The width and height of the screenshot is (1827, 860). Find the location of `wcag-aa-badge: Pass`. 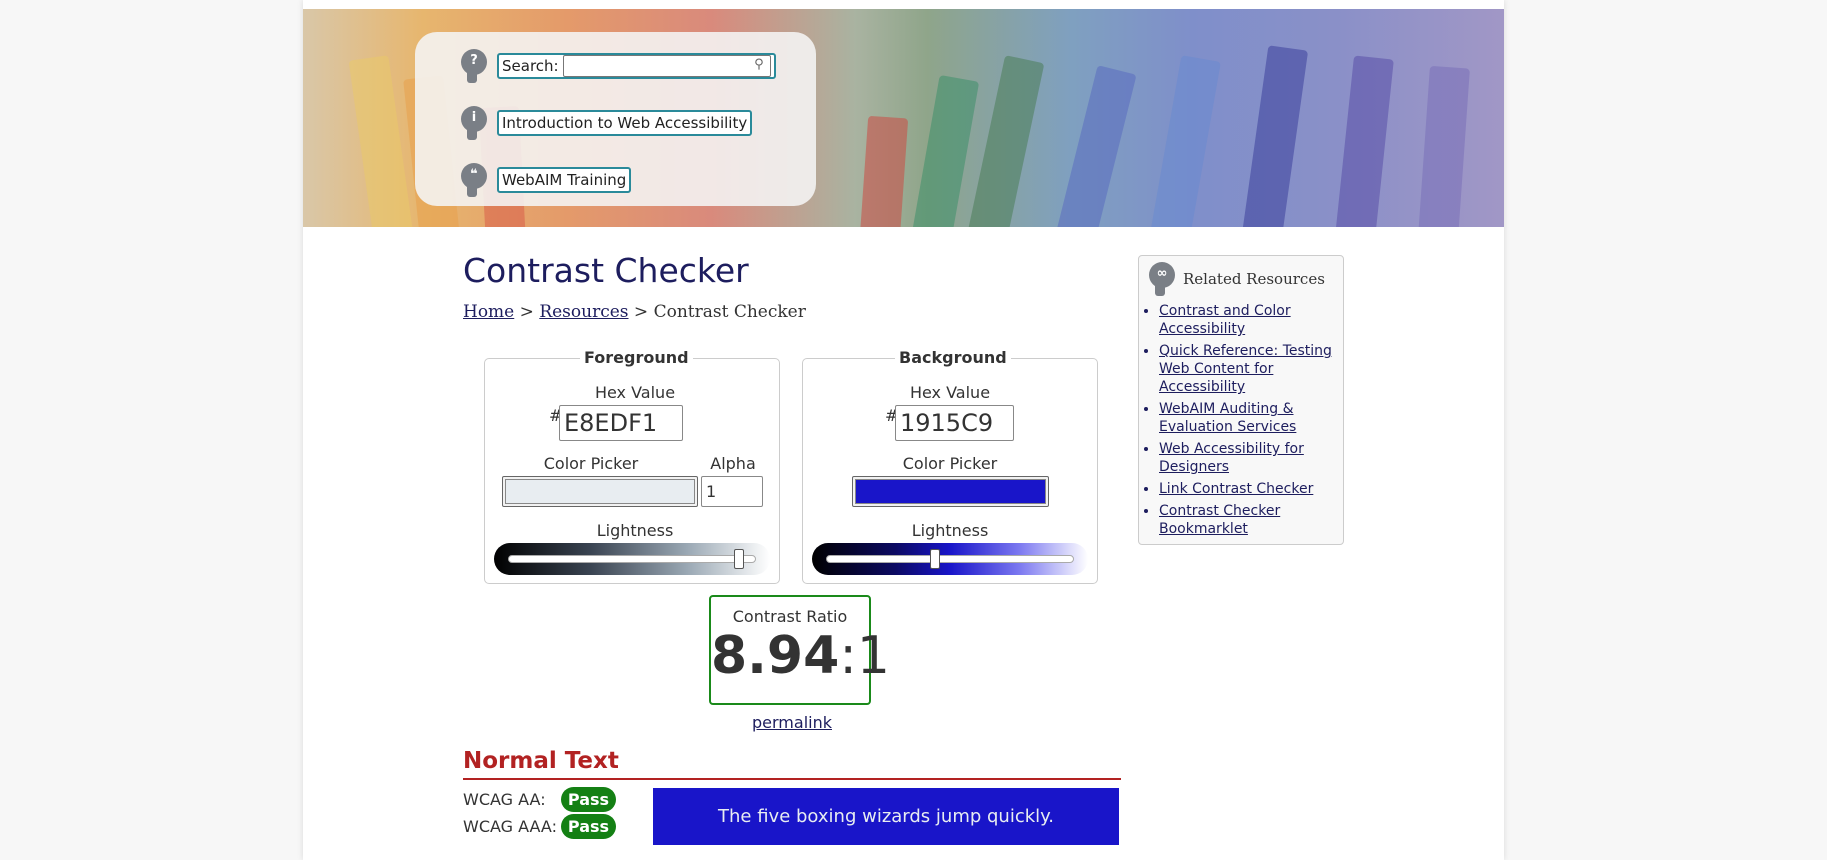

wcag-aa-badge: Pass is located at coordinates (588, 799).